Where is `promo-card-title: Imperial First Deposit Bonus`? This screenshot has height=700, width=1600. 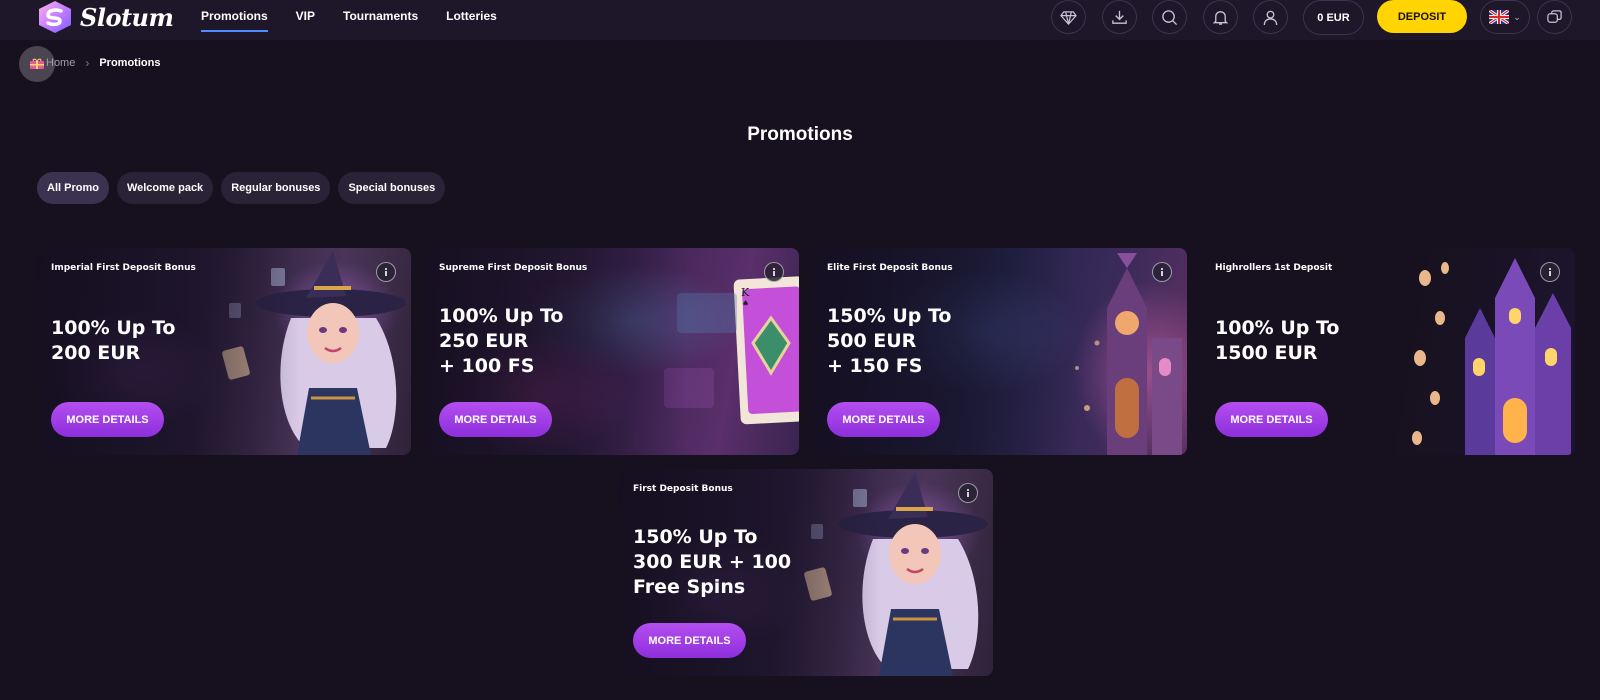 promo-card-title: Imperial First Deposit Bonus is located at coordinates (123, 268).